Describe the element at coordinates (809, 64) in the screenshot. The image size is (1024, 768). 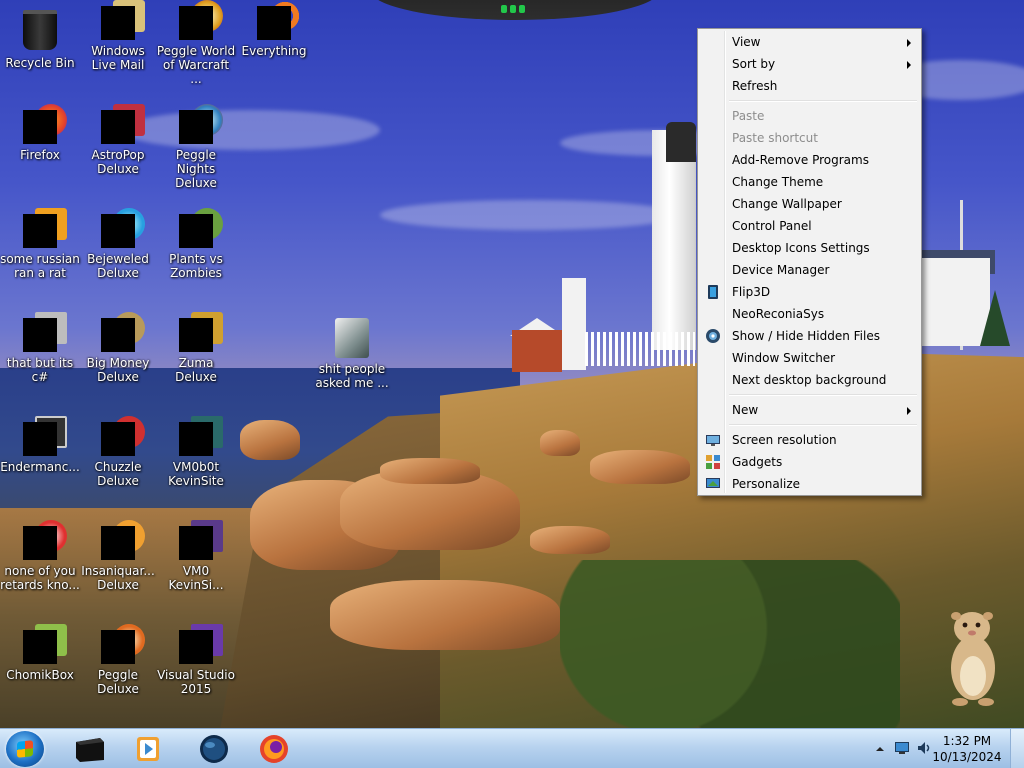
I see `menu-item-sort-by: Sort by` at that location.